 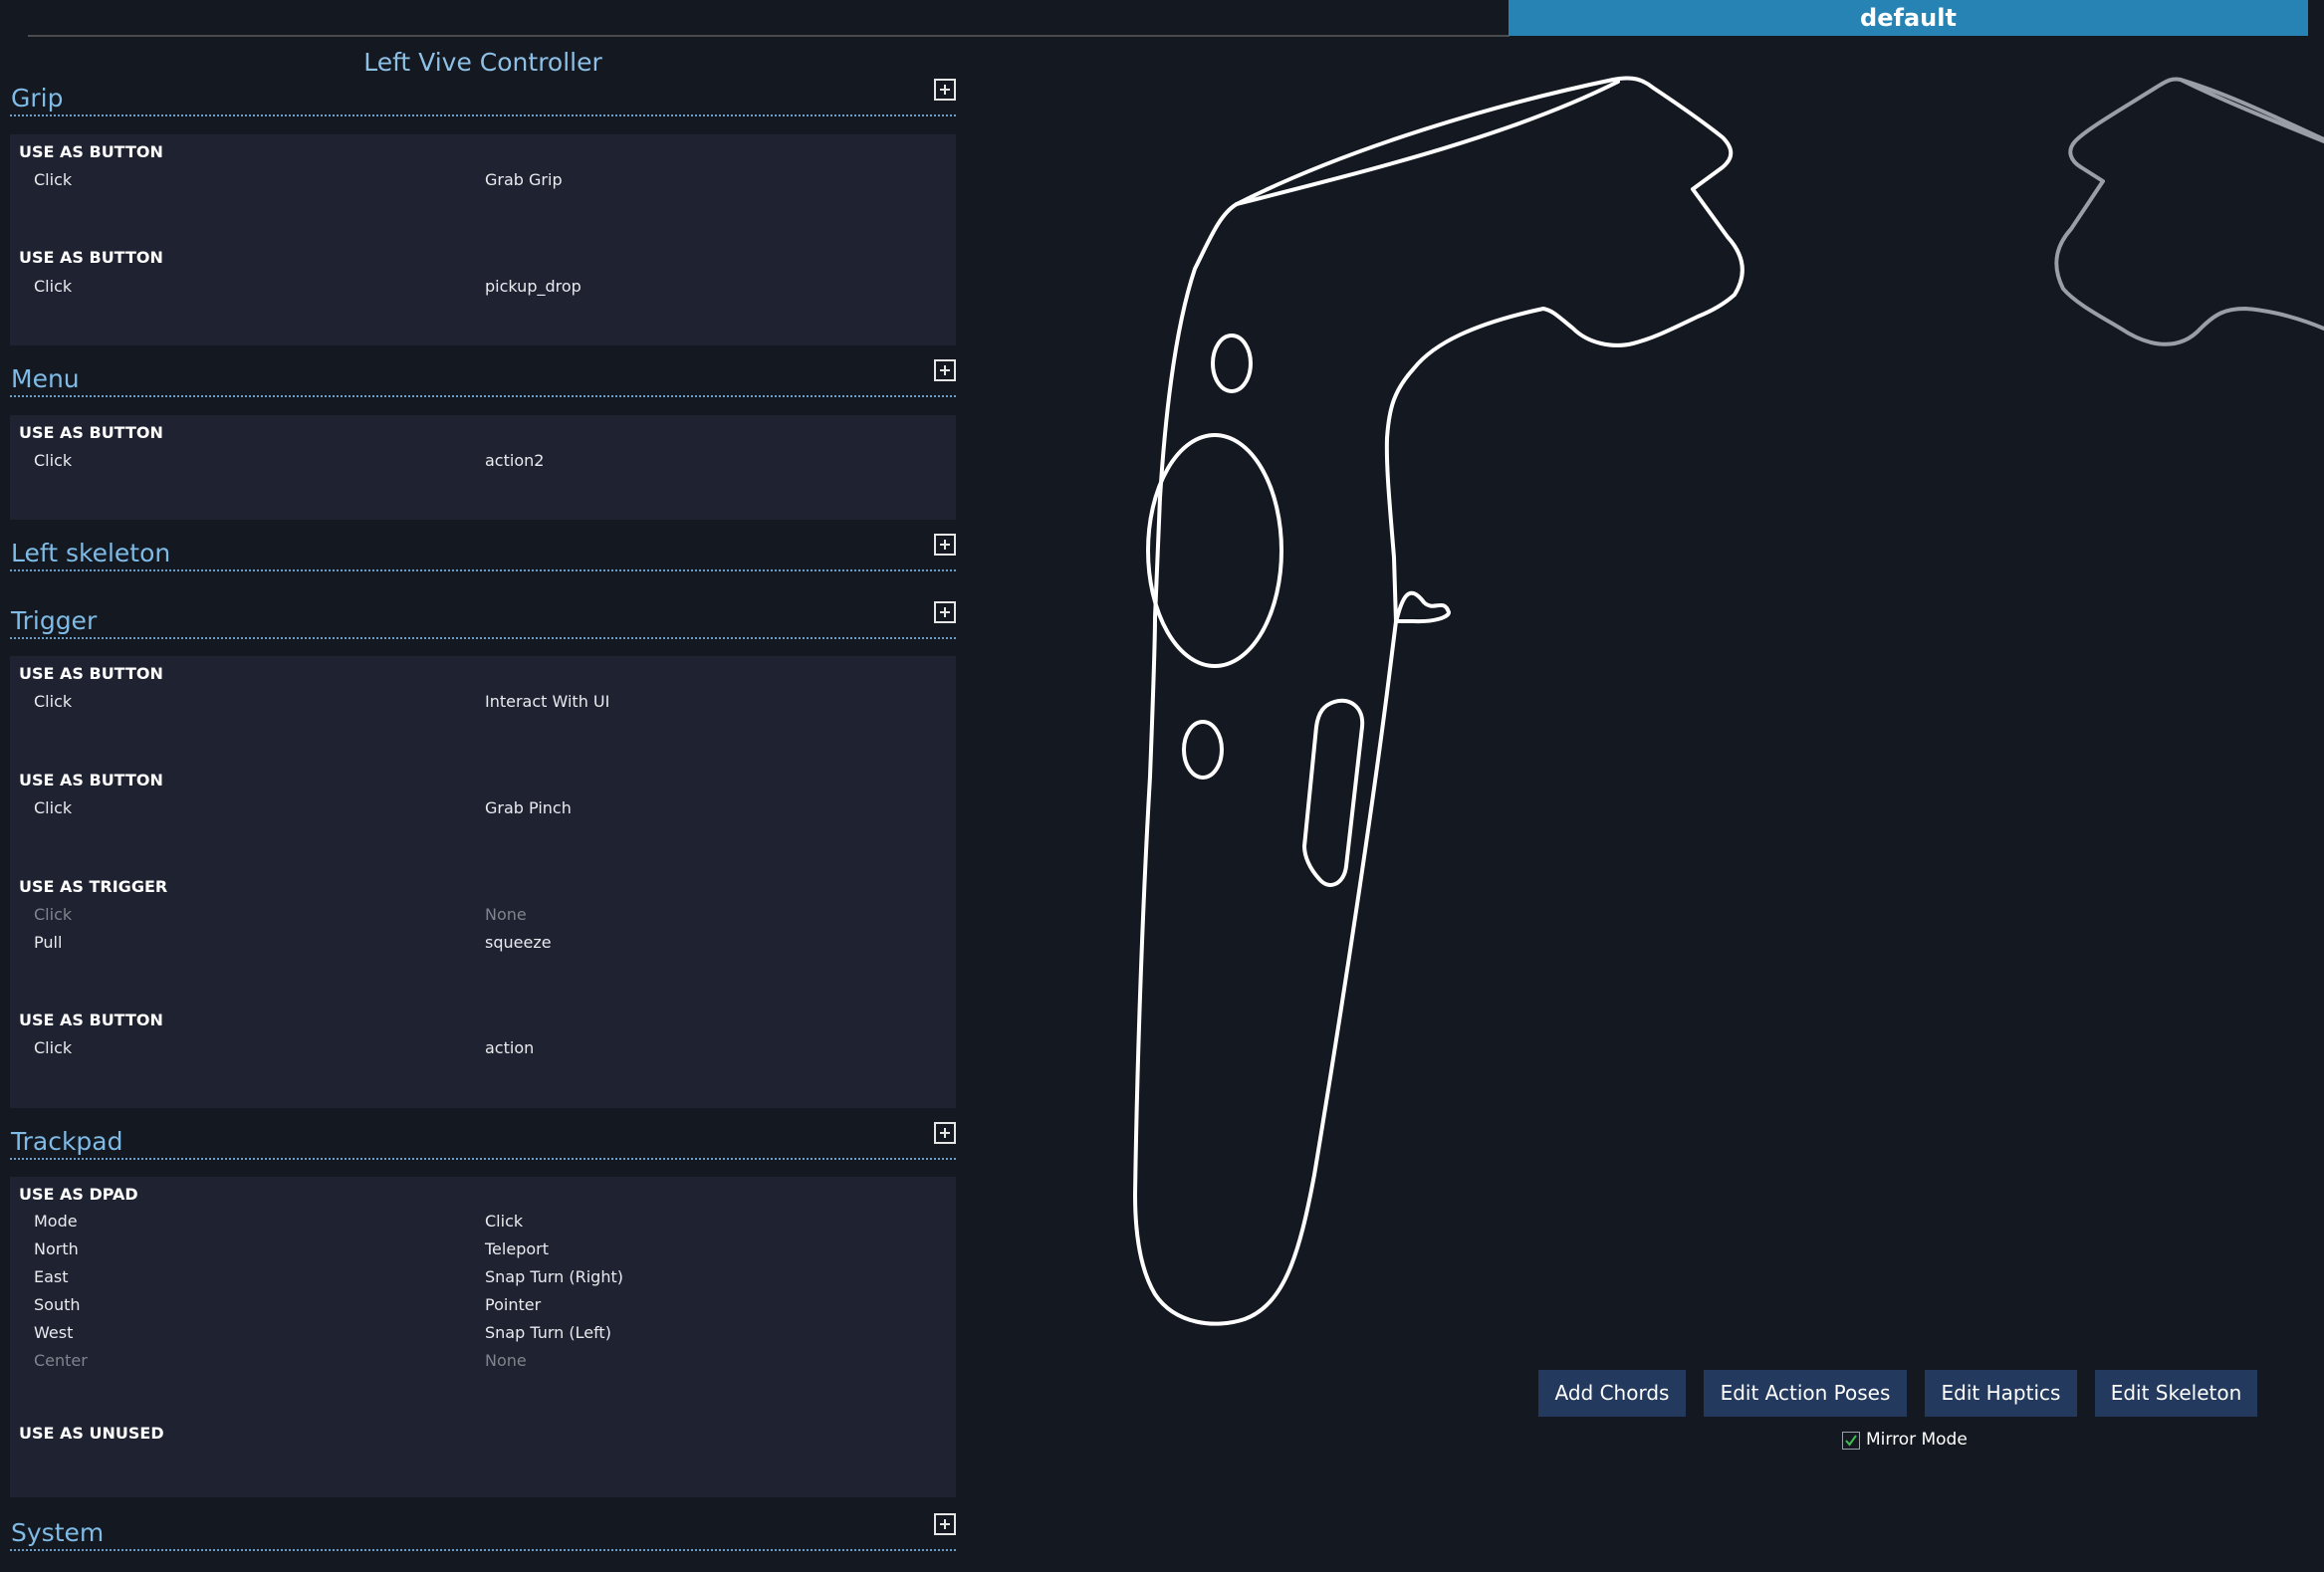 What do you see at coordinates (37, 98) in the screenshot?
I see `section-title-grip: Grip` at bounding box center [37, 98].